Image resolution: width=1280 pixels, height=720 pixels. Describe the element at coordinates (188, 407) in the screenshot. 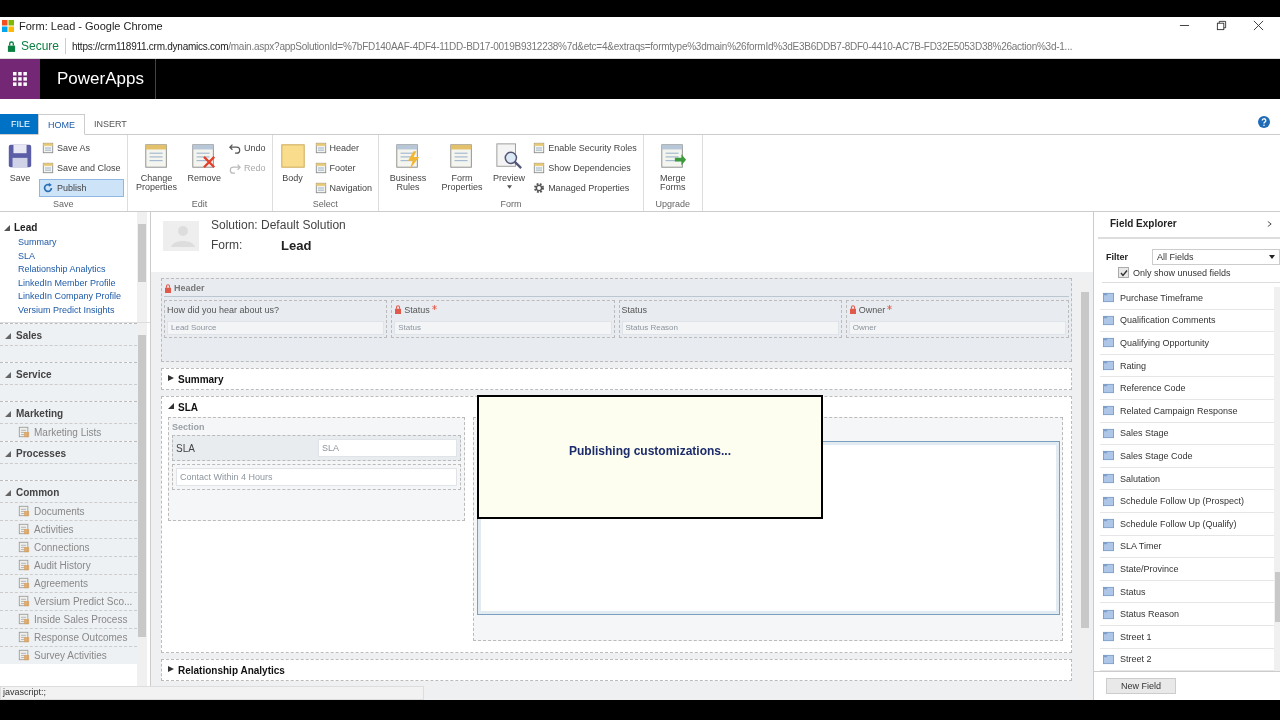

I see `tab-title: SLA` at that location.